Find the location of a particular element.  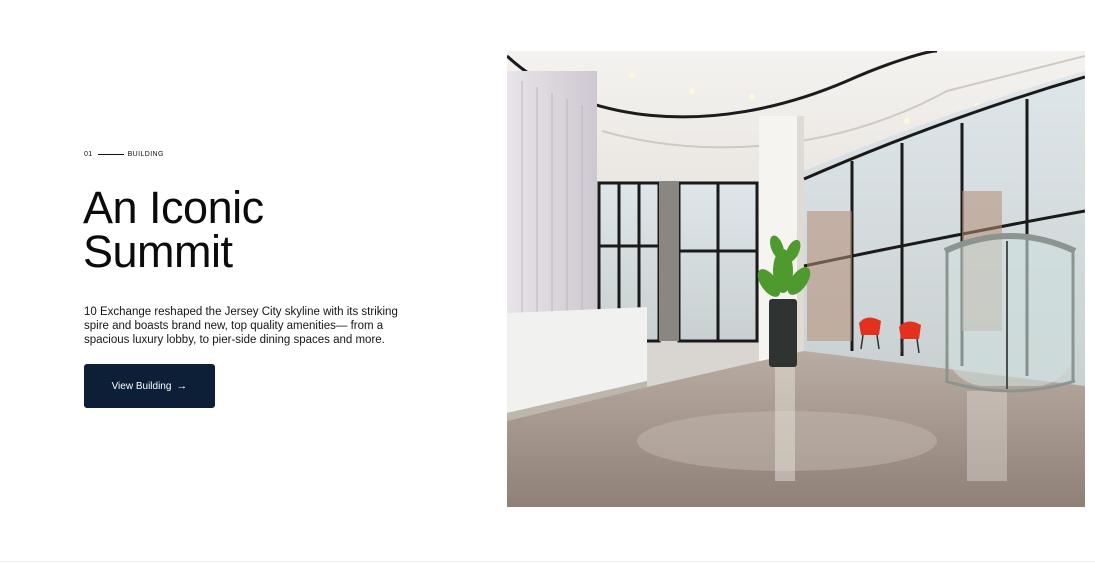

revolving-door is located at coordinates (1010, 313).